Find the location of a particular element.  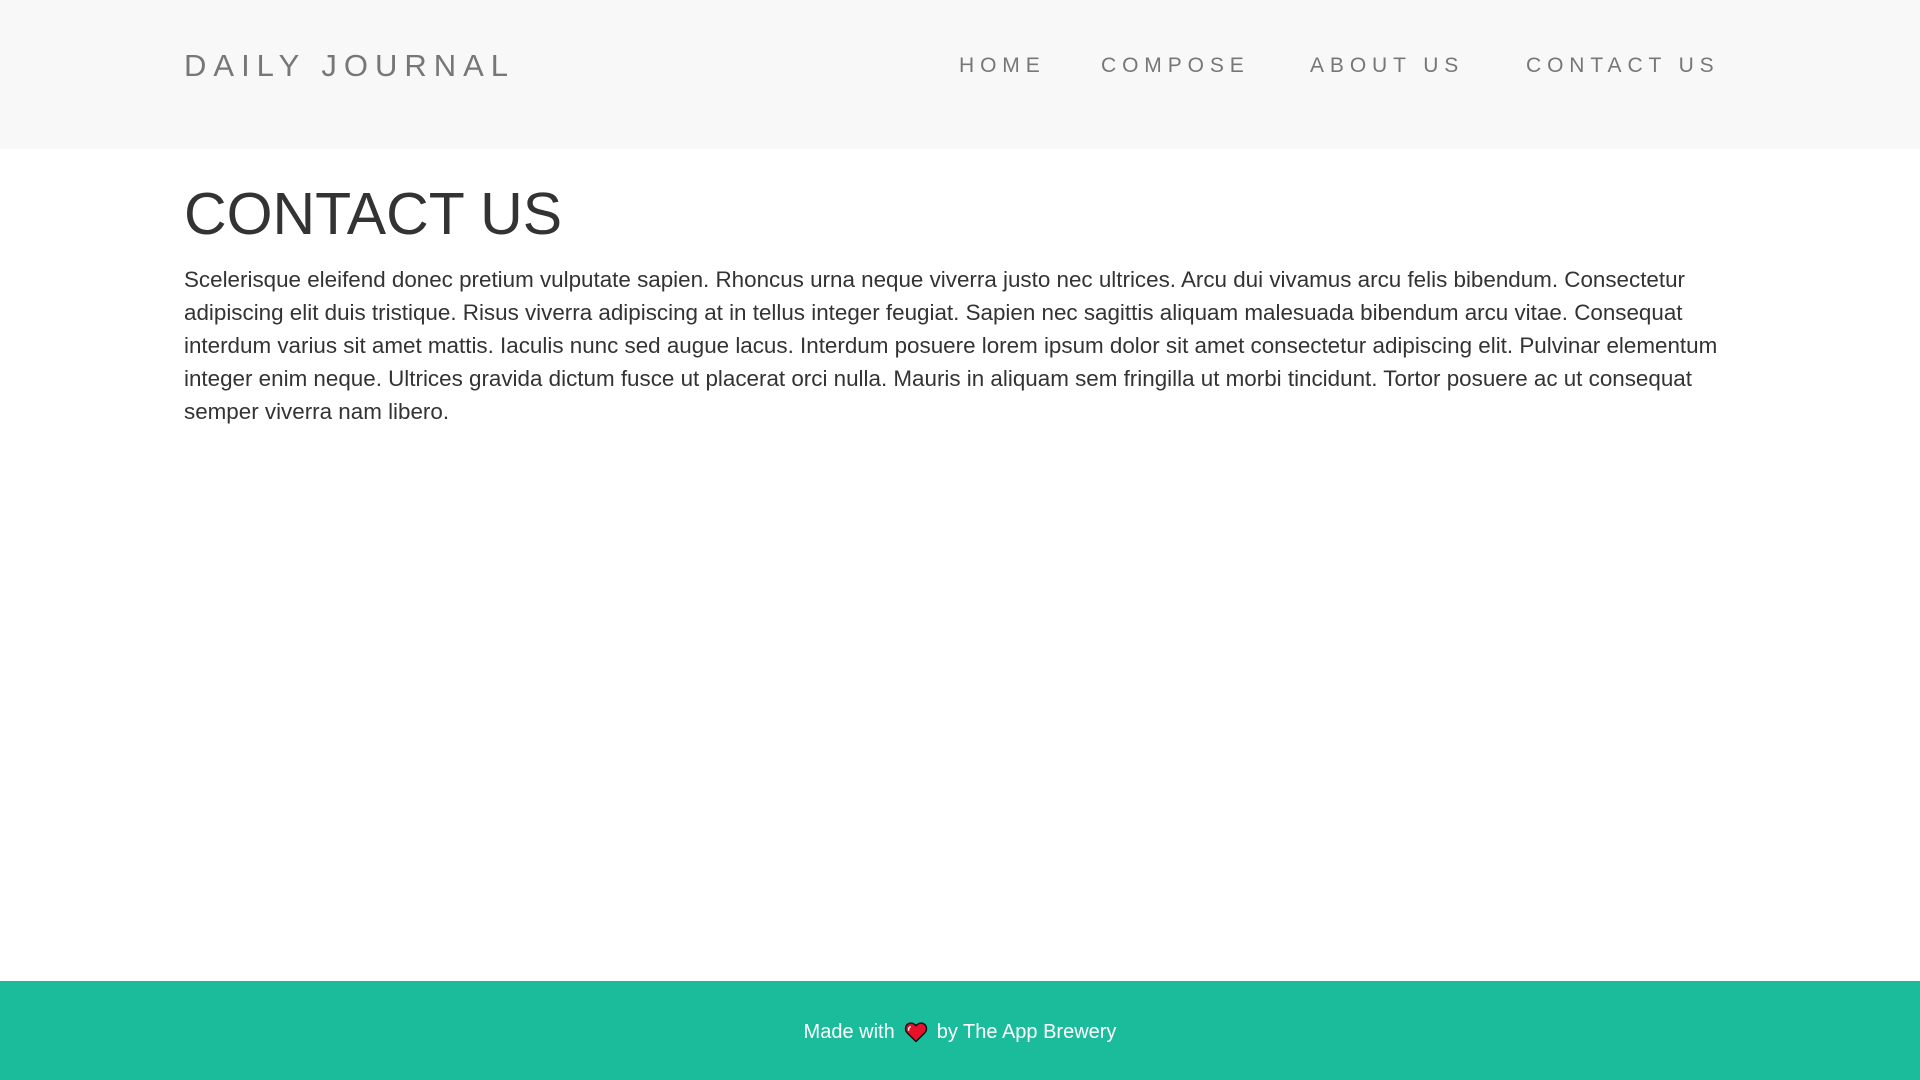

footer-credit: Made with by The App Brewery is located at coordinates (960, 1032).